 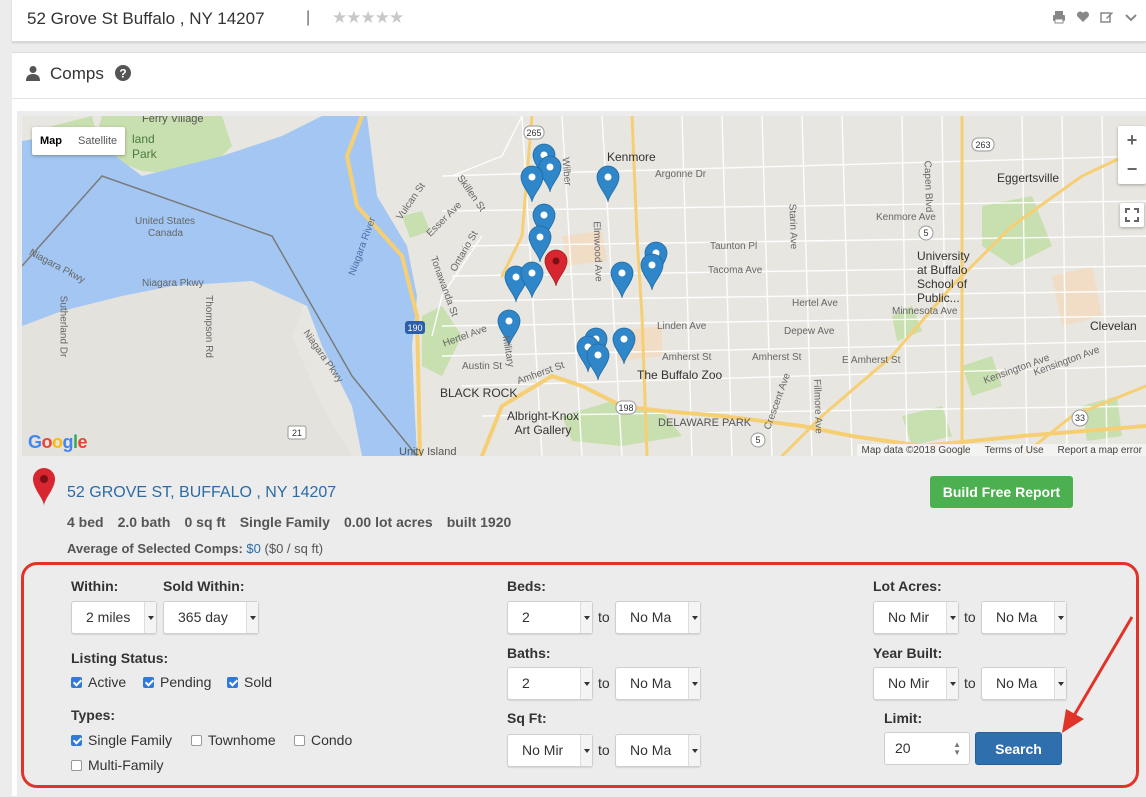 I want to click on label-linden-ave: Linden Ave, so click(x=682, y=326).